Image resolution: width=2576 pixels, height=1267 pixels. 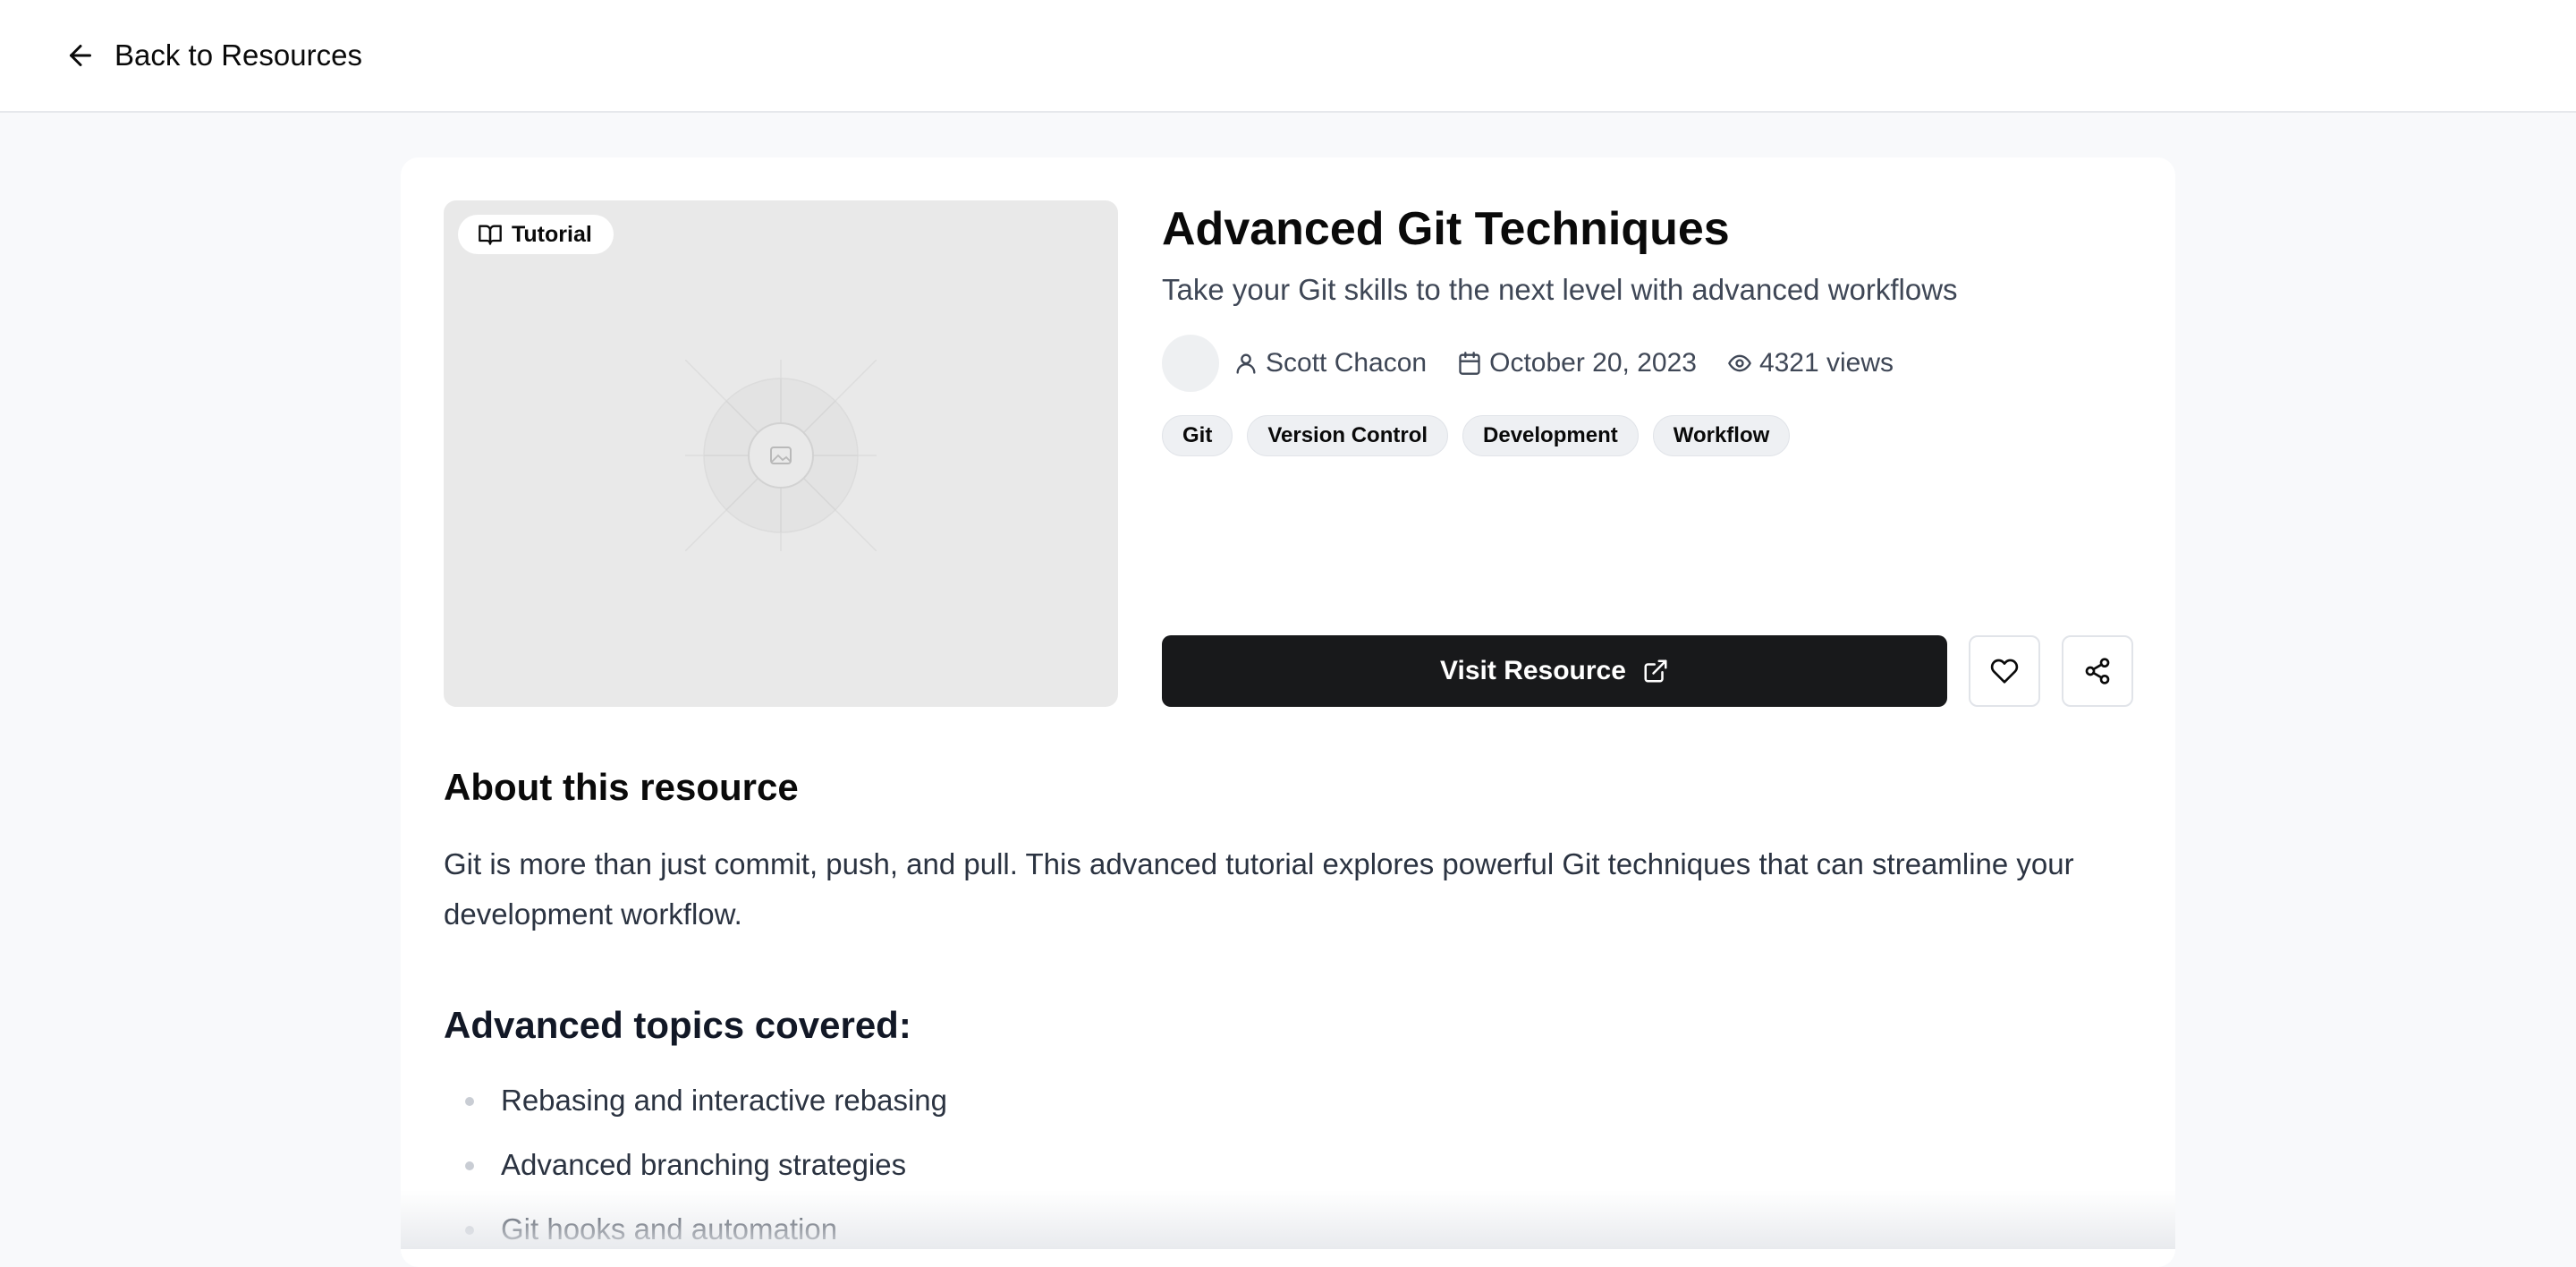 What do you see at coordinates (695, 1108) in the screenshot?
I see `list-item: Rebasing and interactive rebasing` at bounding box center [695, 1108].